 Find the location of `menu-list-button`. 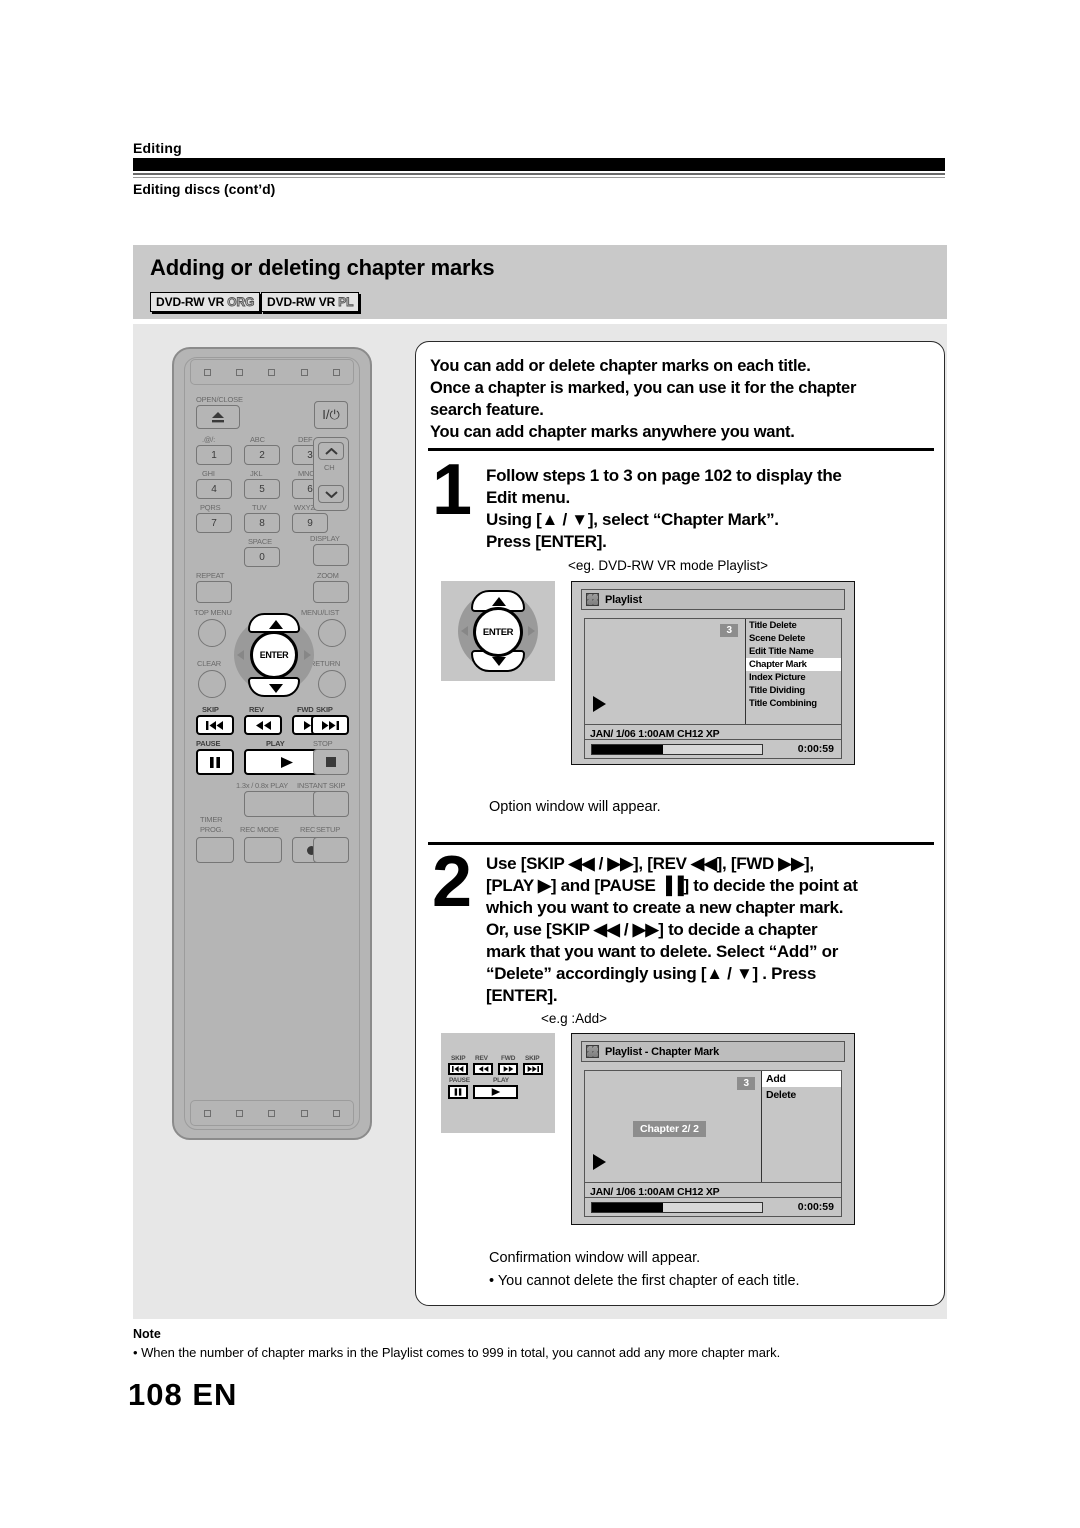

menu-list-button is located at coordinates (332, 633).